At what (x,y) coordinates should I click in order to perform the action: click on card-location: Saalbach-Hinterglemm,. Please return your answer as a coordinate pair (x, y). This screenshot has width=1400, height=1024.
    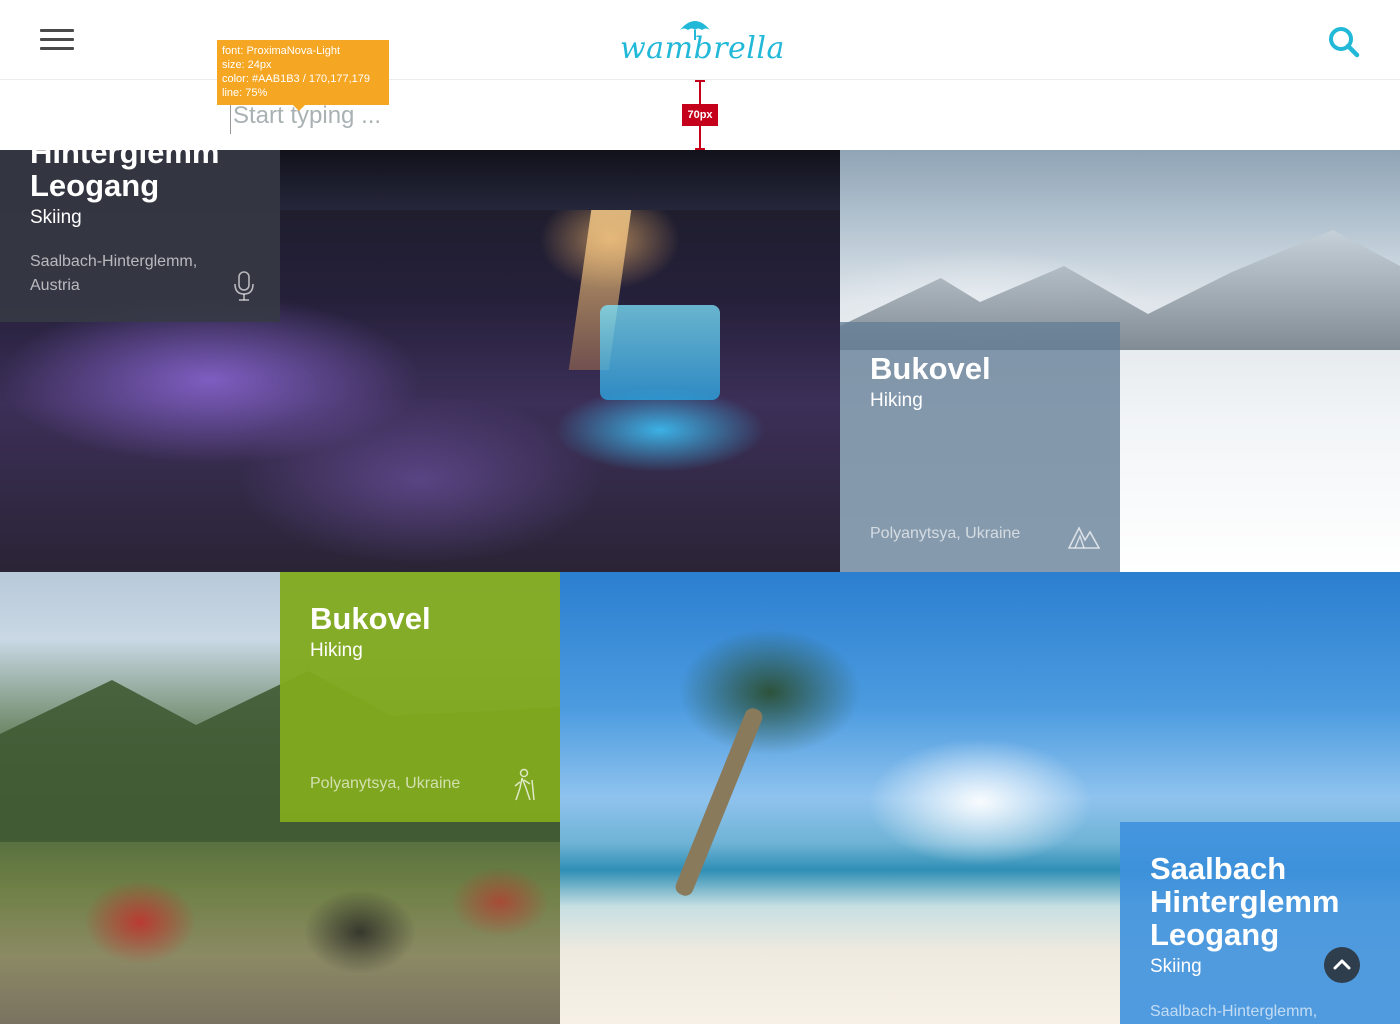
    Looking at the image, I should click on (1234, 1011).